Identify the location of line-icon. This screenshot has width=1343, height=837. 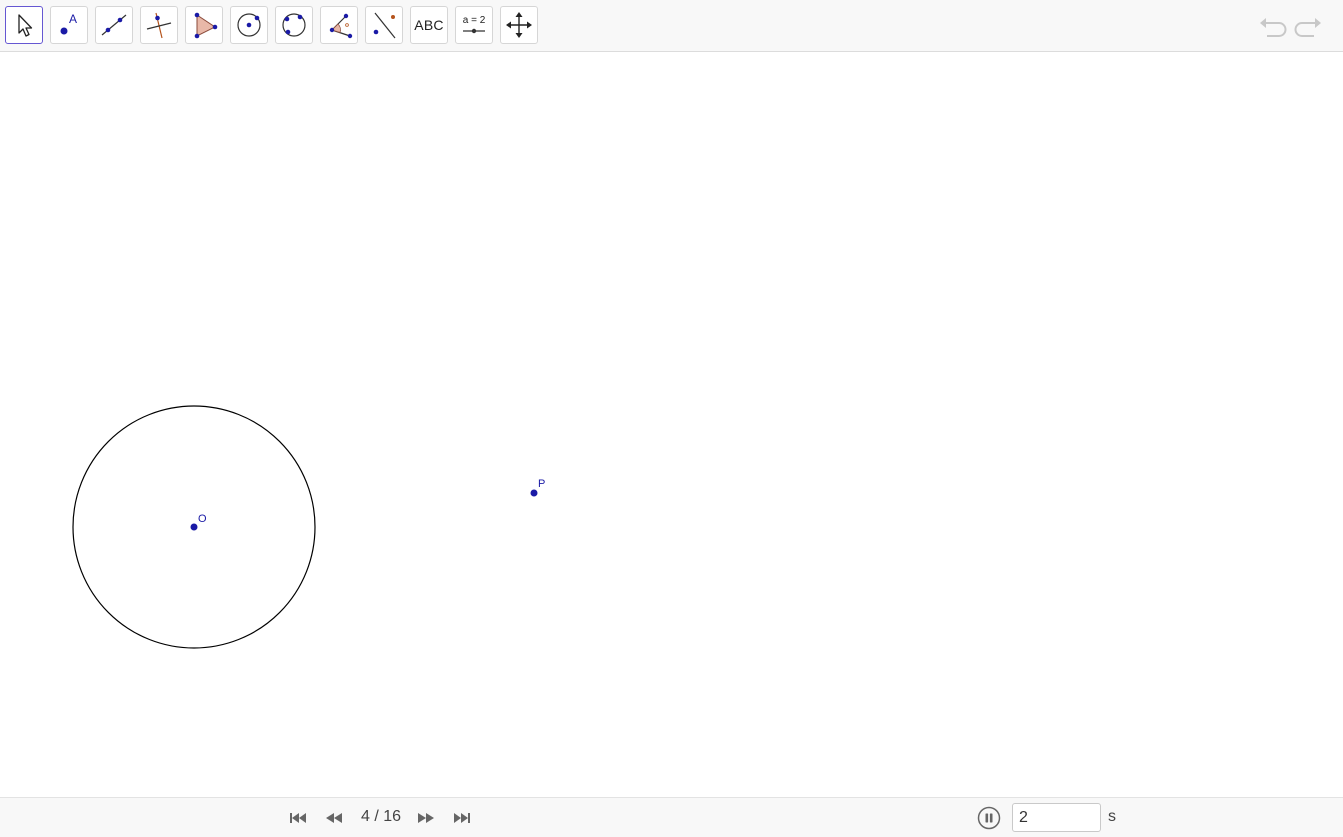
(114, 25).